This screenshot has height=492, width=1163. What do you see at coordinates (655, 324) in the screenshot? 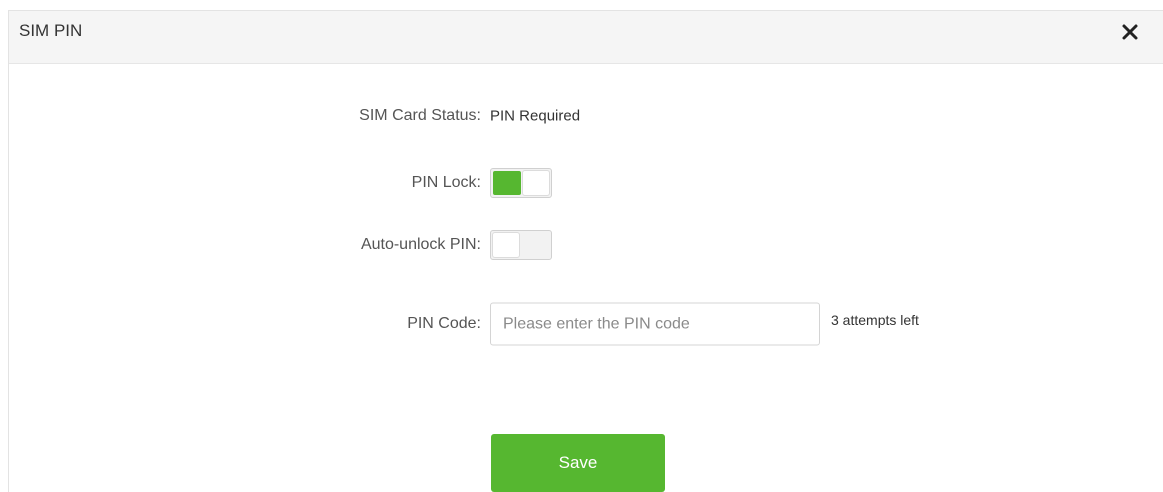
I see `pin-code-input` at bounding box center [655, 324].